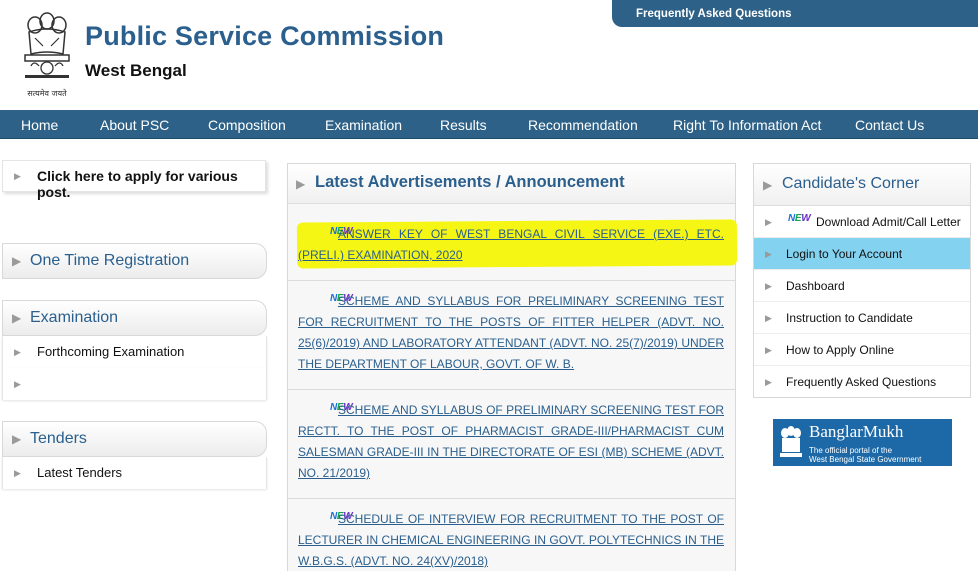 The height and width of the screenshot is (571, 978). What do you see at coordinates (134, 384) in the screenshot?
I see `list-item: ▶` at bounding box center [134, 384].